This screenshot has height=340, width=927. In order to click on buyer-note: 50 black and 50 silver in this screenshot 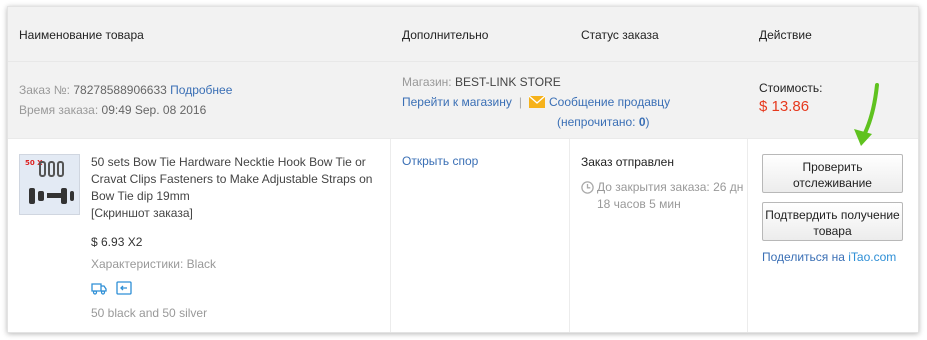, I will do `click(149, 313)`.